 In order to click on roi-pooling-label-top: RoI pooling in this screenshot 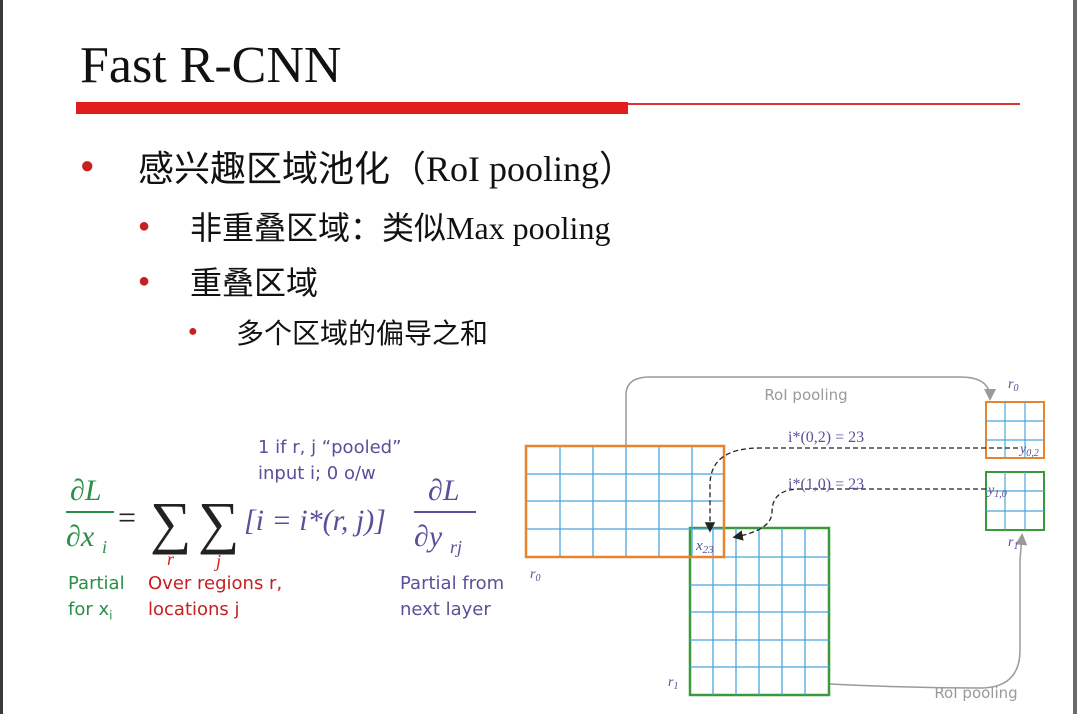, I will do `click(805, 395)`.